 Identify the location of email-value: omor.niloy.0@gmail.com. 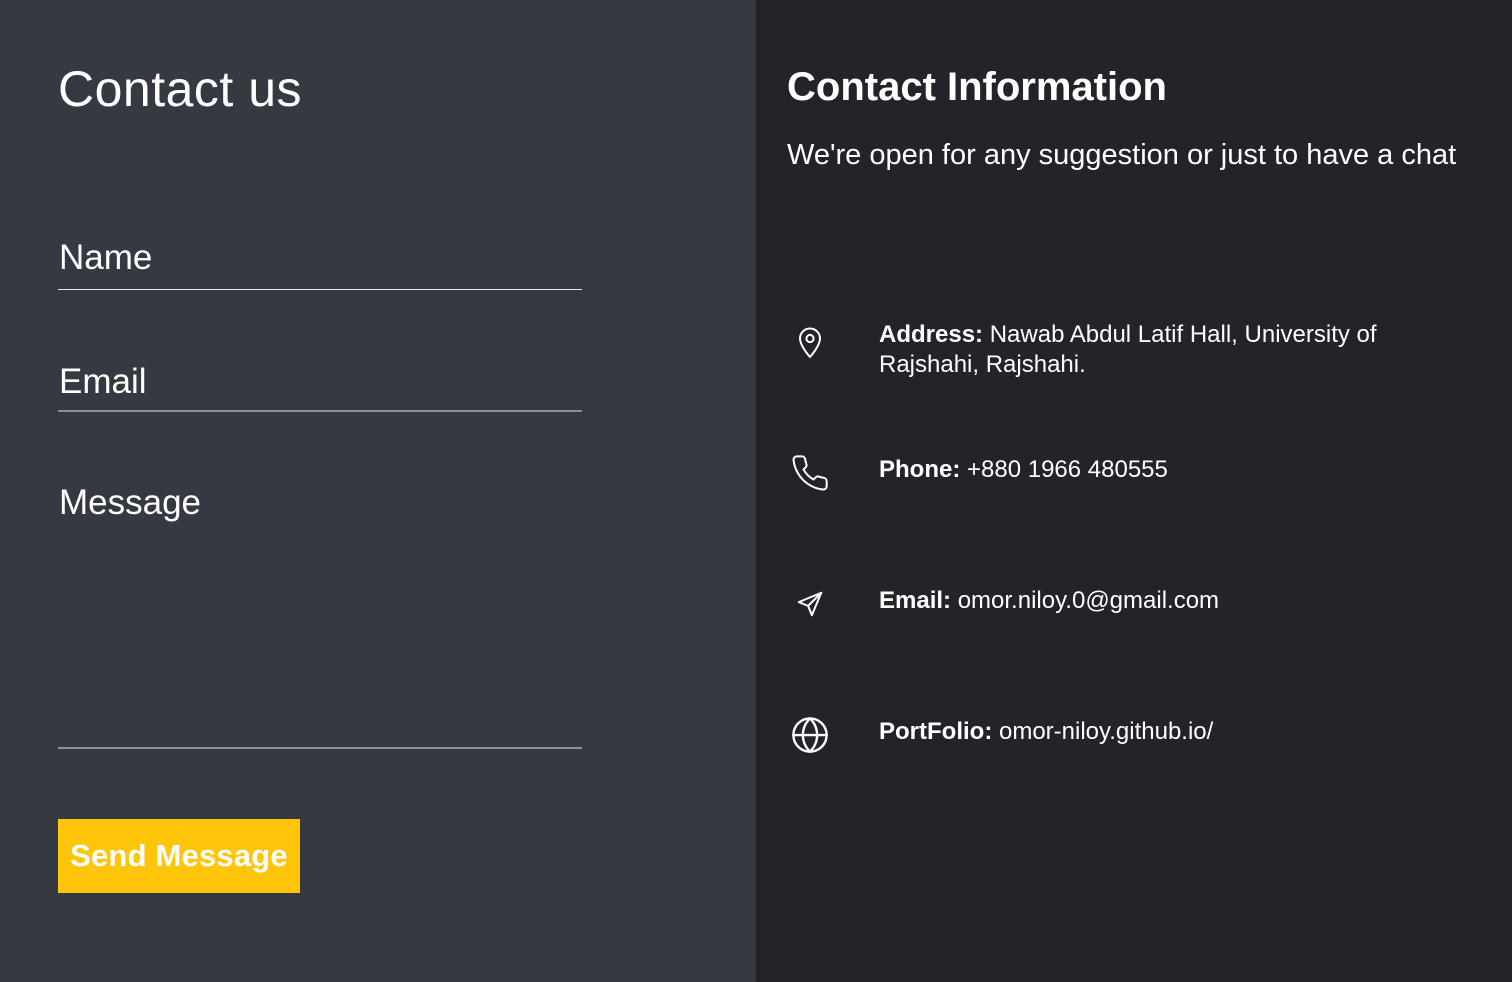
(1088, 600).